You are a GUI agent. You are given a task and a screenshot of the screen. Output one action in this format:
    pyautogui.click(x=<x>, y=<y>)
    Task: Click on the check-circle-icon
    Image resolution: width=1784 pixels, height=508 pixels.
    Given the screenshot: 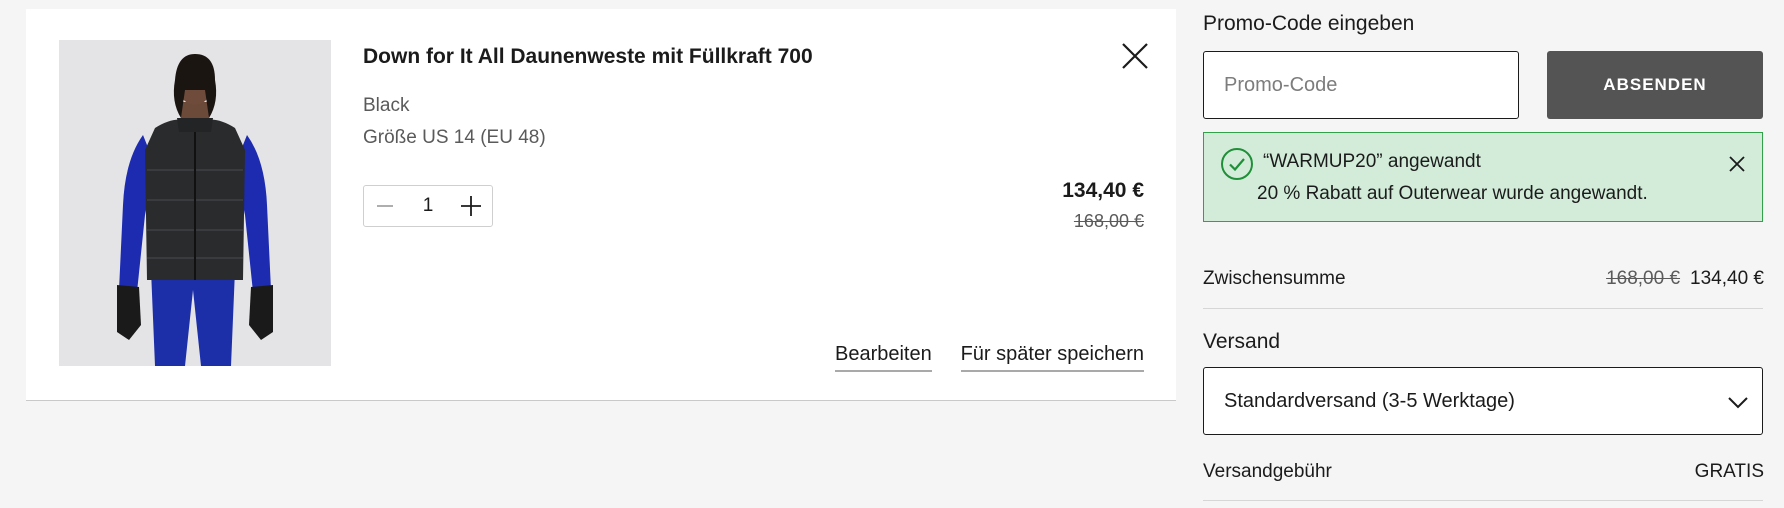 What is the action you would take?
    pyautogui.click(x=1237, y=164)
    